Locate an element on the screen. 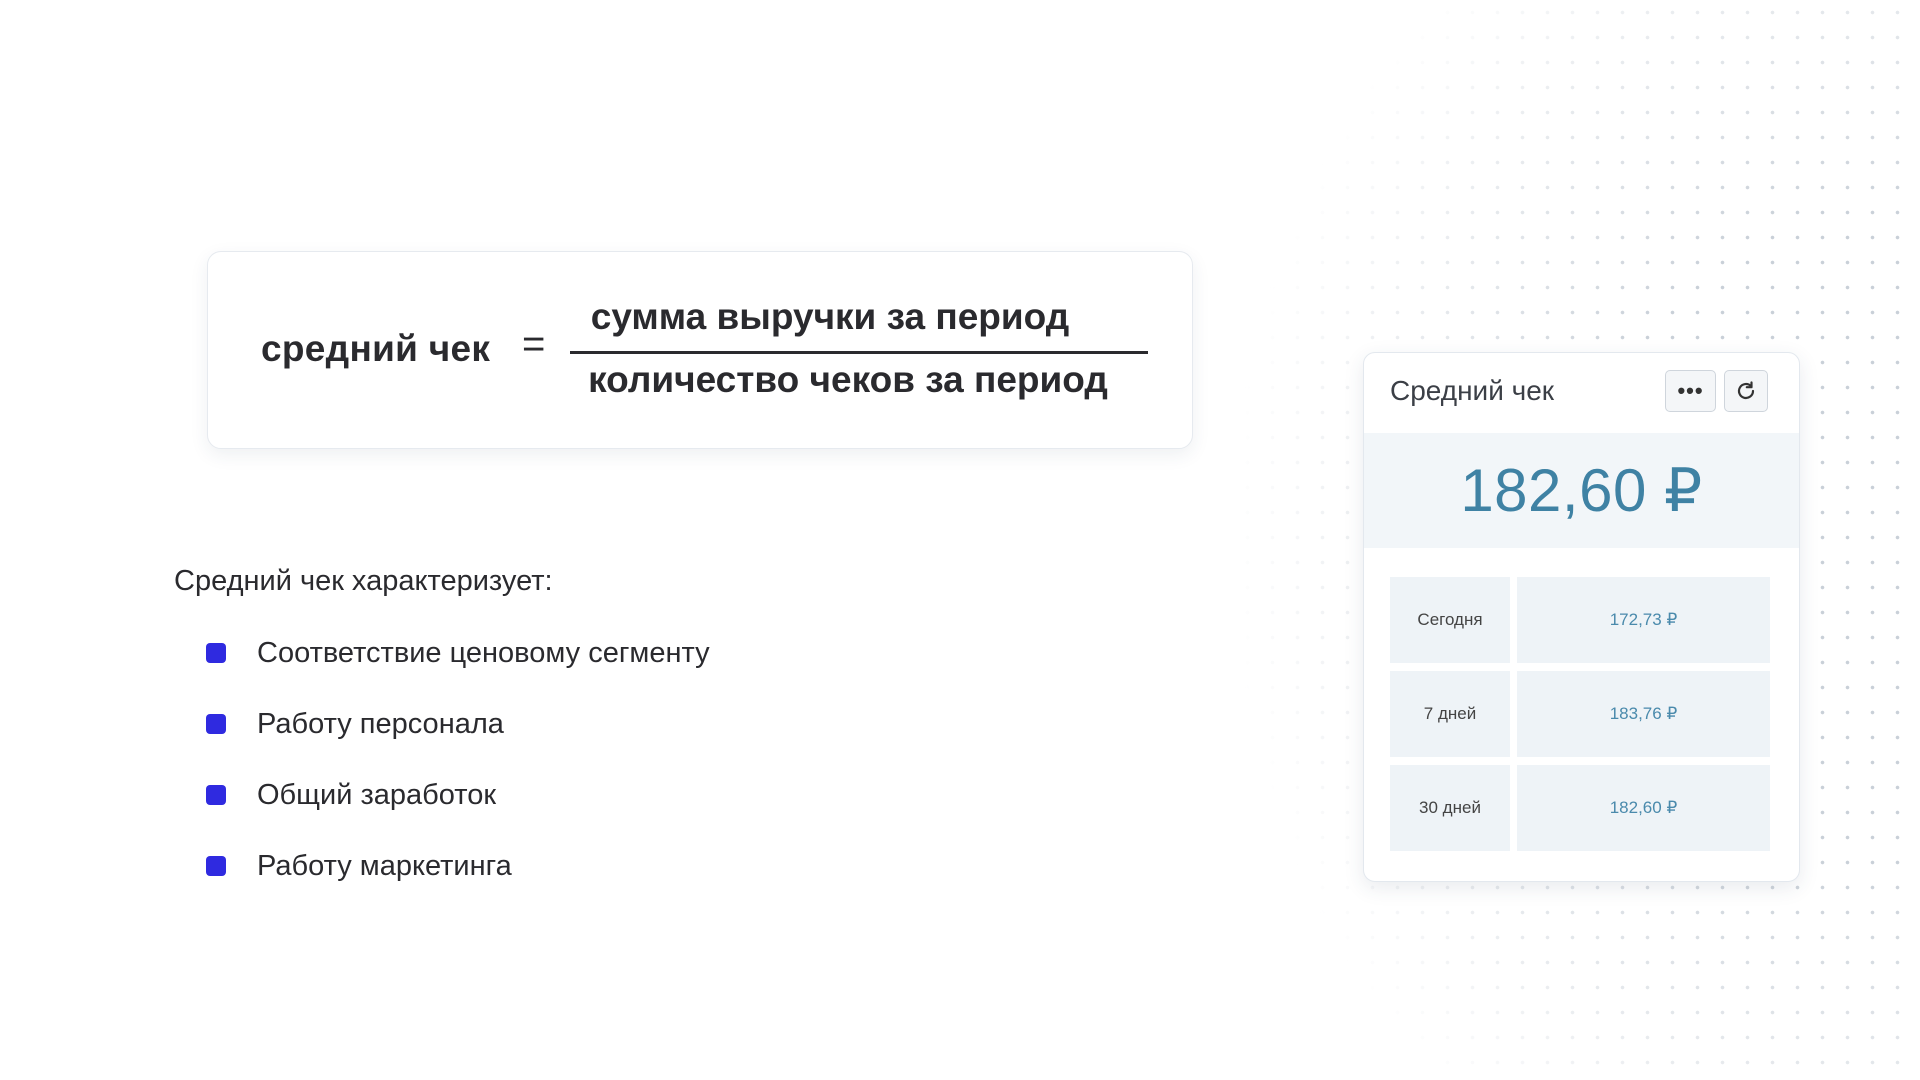 This screenshot has height=1080, width=1920. fraction-line is located at coordinates (859, 352).